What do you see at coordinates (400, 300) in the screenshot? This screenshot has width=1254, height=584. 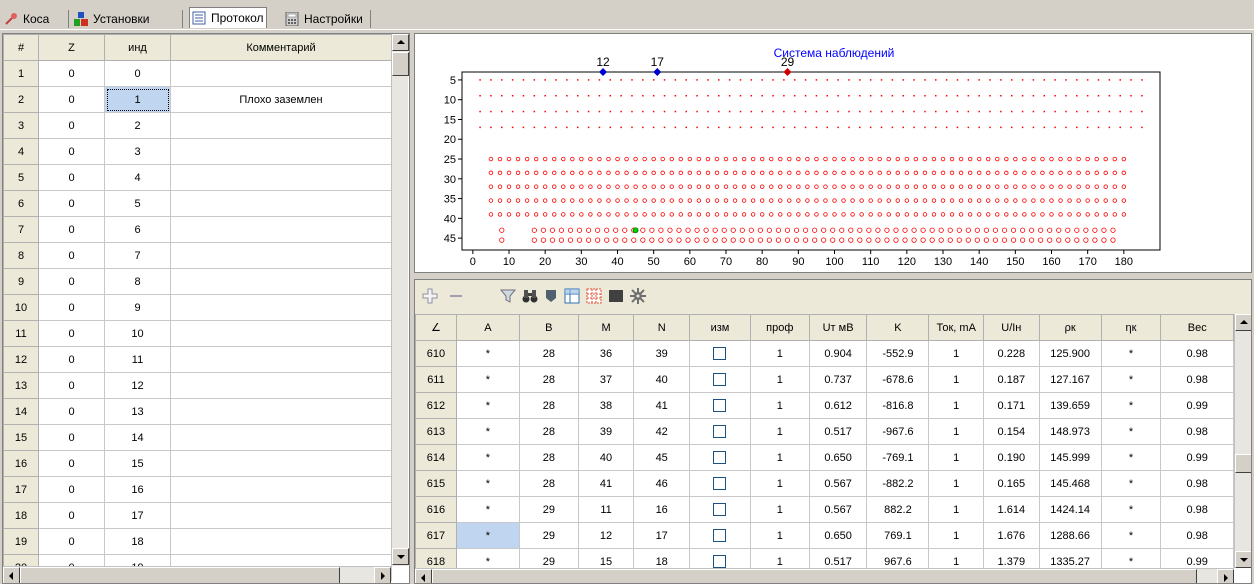 I see `left-vertical-scrollbar` at bounding box center [400, 300].